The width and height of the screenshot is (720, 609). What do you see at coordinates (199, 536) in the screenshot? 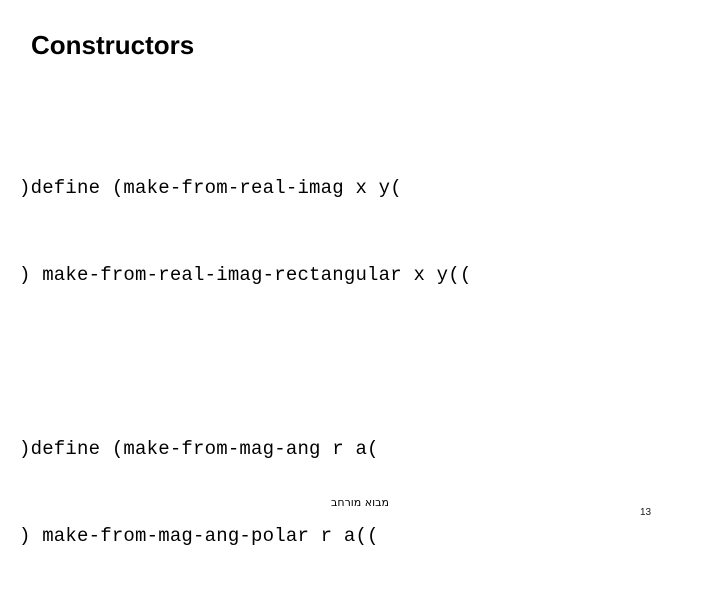
I see `code-line: ) make-from-mag-ang-polar r a((` at bounding box center [199, 536].